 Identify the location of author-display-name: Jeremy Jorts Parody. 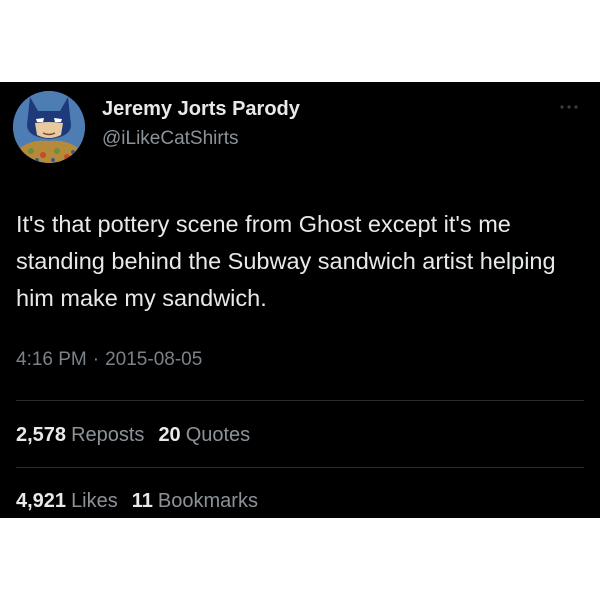
(201, 109).